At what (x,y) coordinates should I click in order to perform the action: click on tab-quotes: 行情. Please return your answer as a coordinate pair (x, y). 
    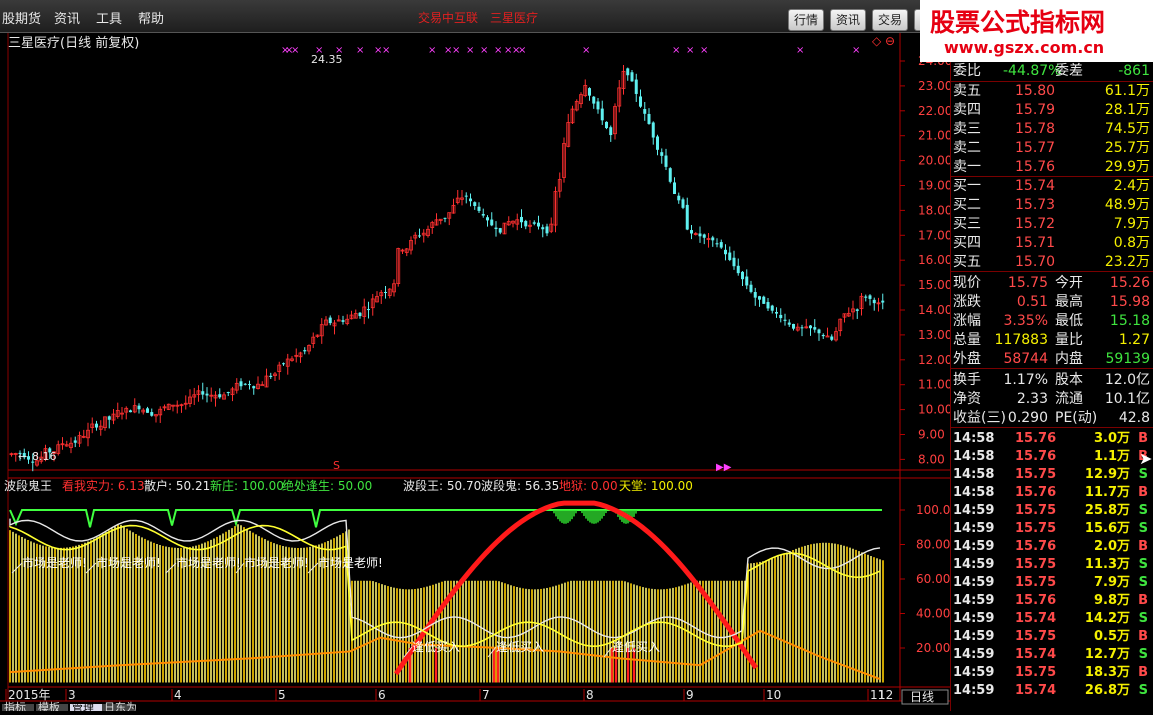
    Looking at the image, I should click on (806, 20).